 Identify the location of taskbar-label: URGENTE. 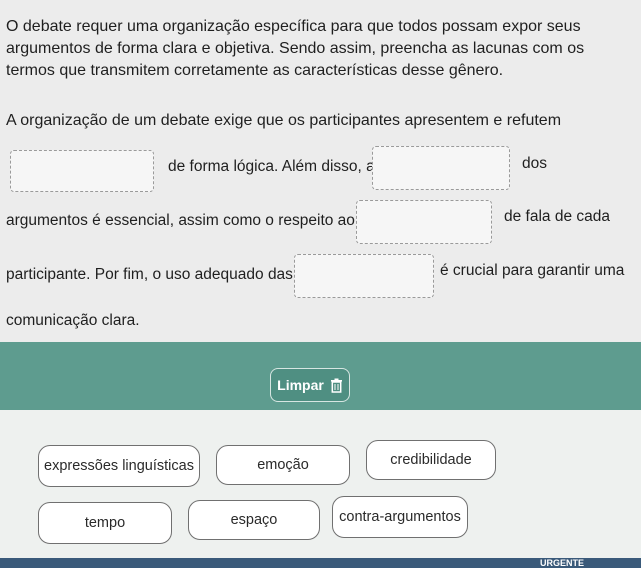
(562, 563).